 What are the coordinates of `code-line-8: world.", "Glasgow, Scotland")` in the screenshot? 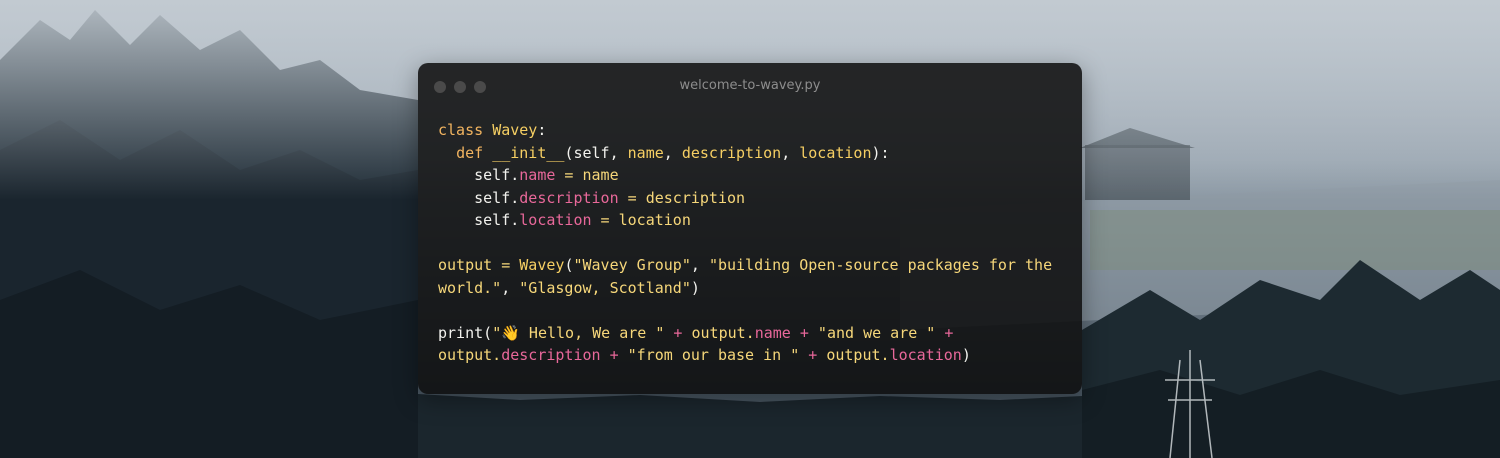 It's located at (569, 287).